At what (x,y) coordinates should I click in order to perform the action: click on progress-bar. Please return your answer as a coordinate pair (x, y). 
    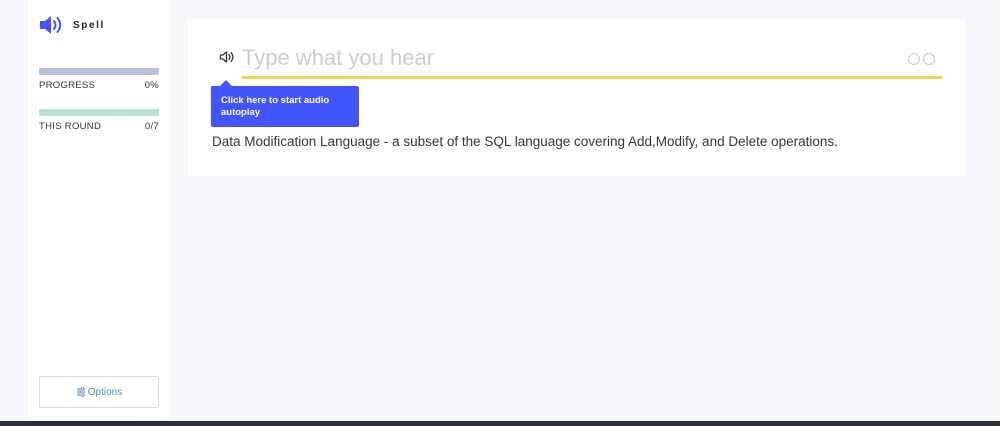
    Looking at the image, I should click on (99, 71).